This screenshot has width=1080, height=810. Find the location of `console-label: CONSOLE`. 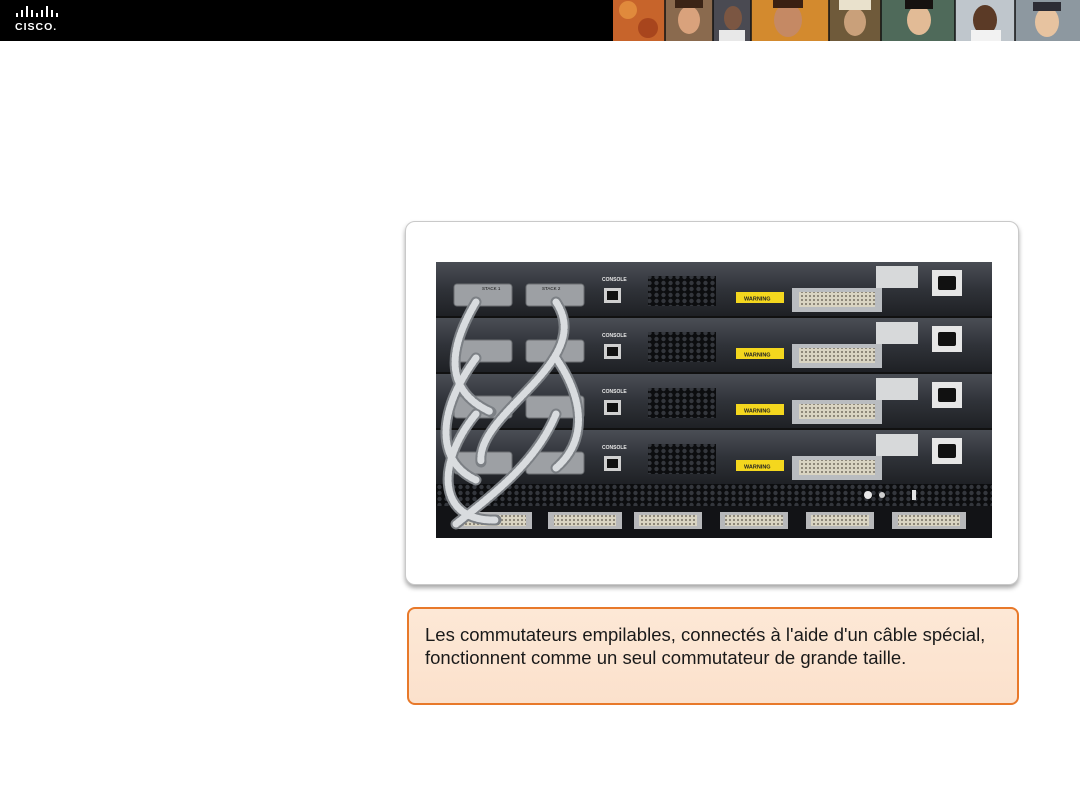

console-label: CONSOLE is located at coordinates (614, 280).